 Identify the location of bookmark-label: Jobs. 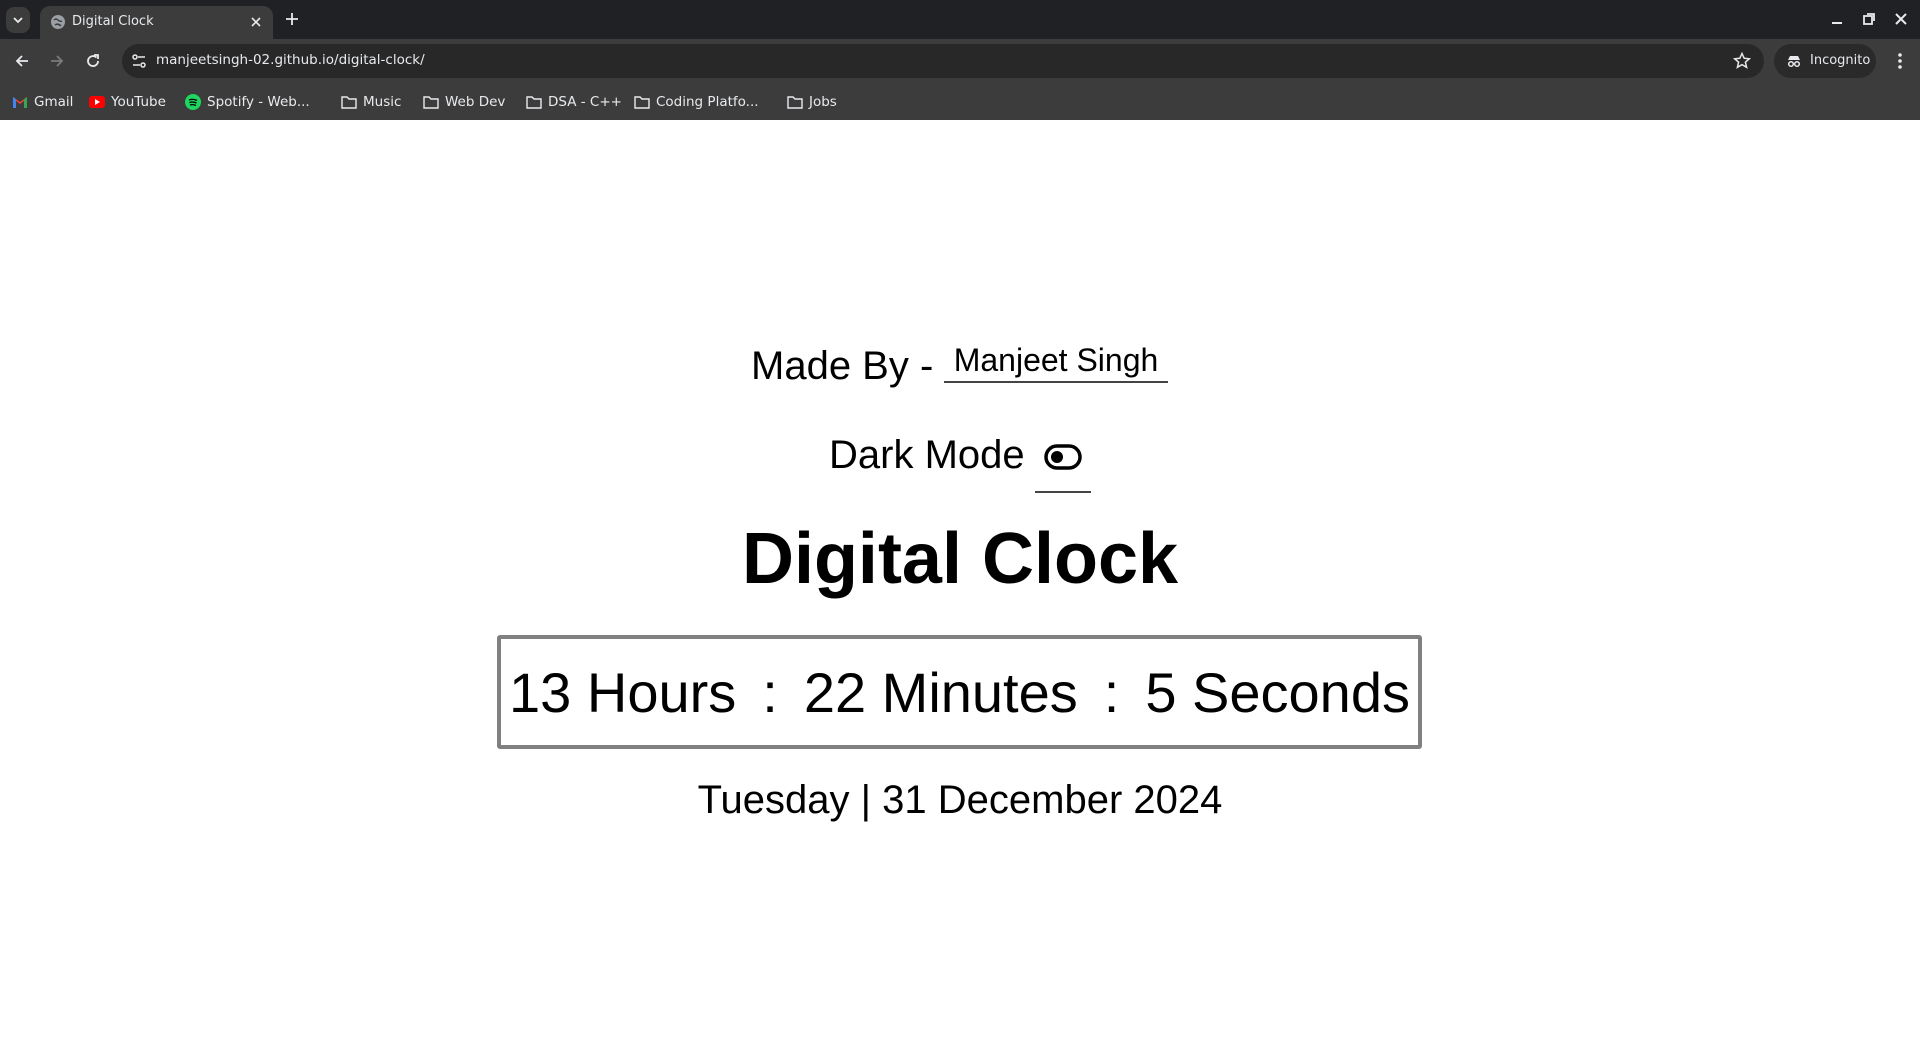
(823, 102).